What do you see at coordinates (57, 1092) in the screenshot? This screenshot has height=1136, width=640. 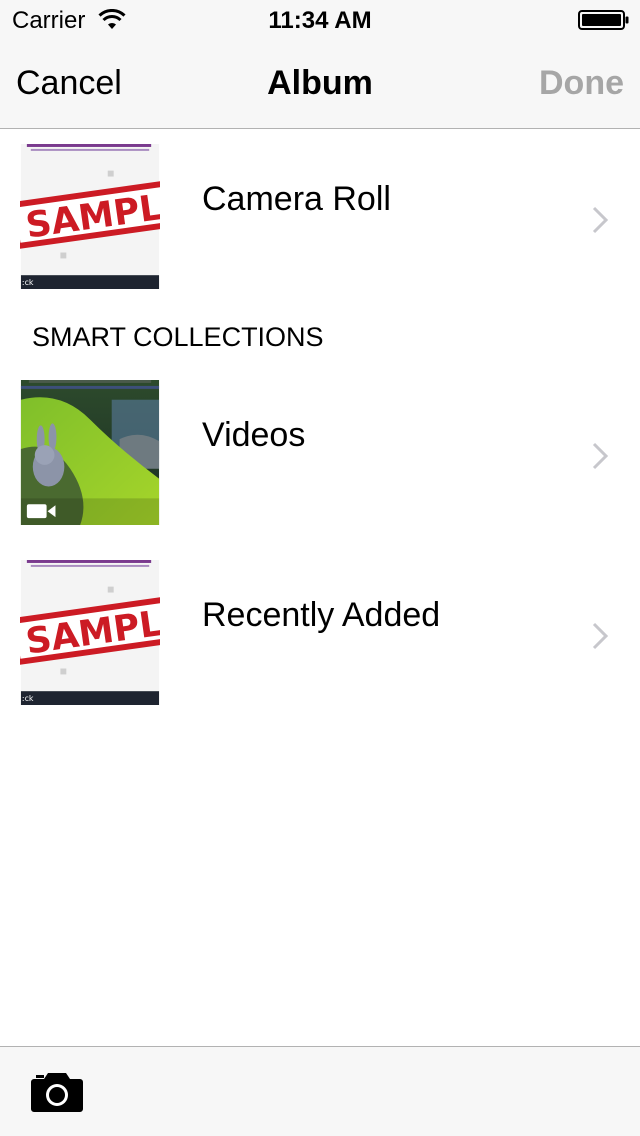 I see `camera-icon` at bounding box center [57, 1092].